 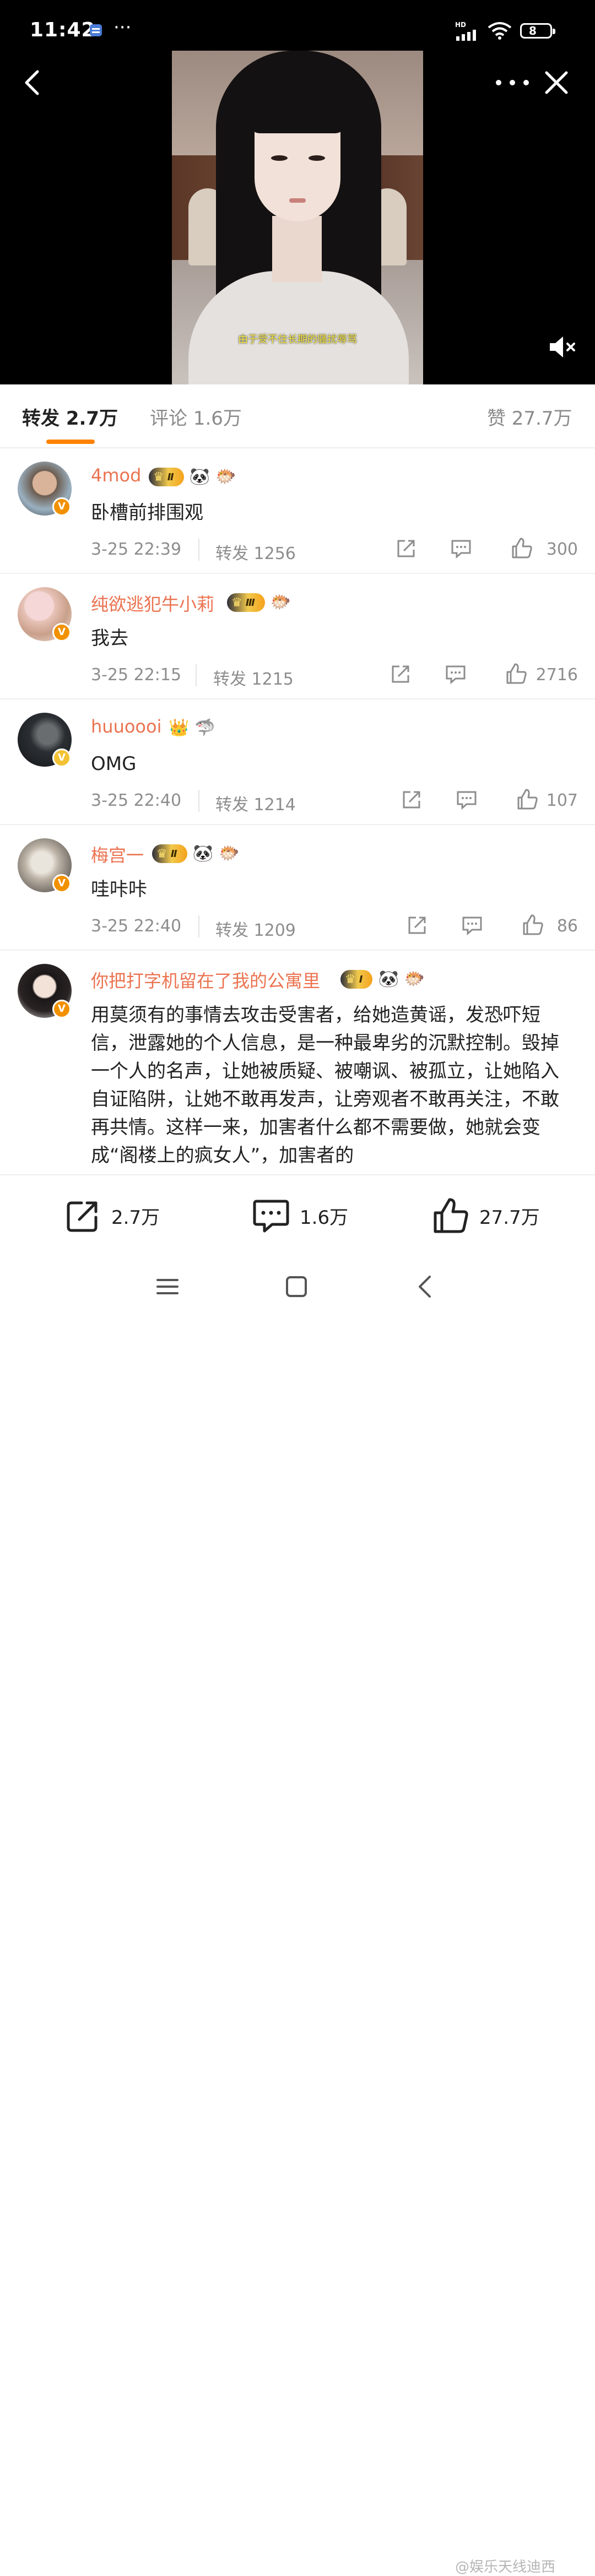 I want to click on back-button, so click(x=33, y=82).